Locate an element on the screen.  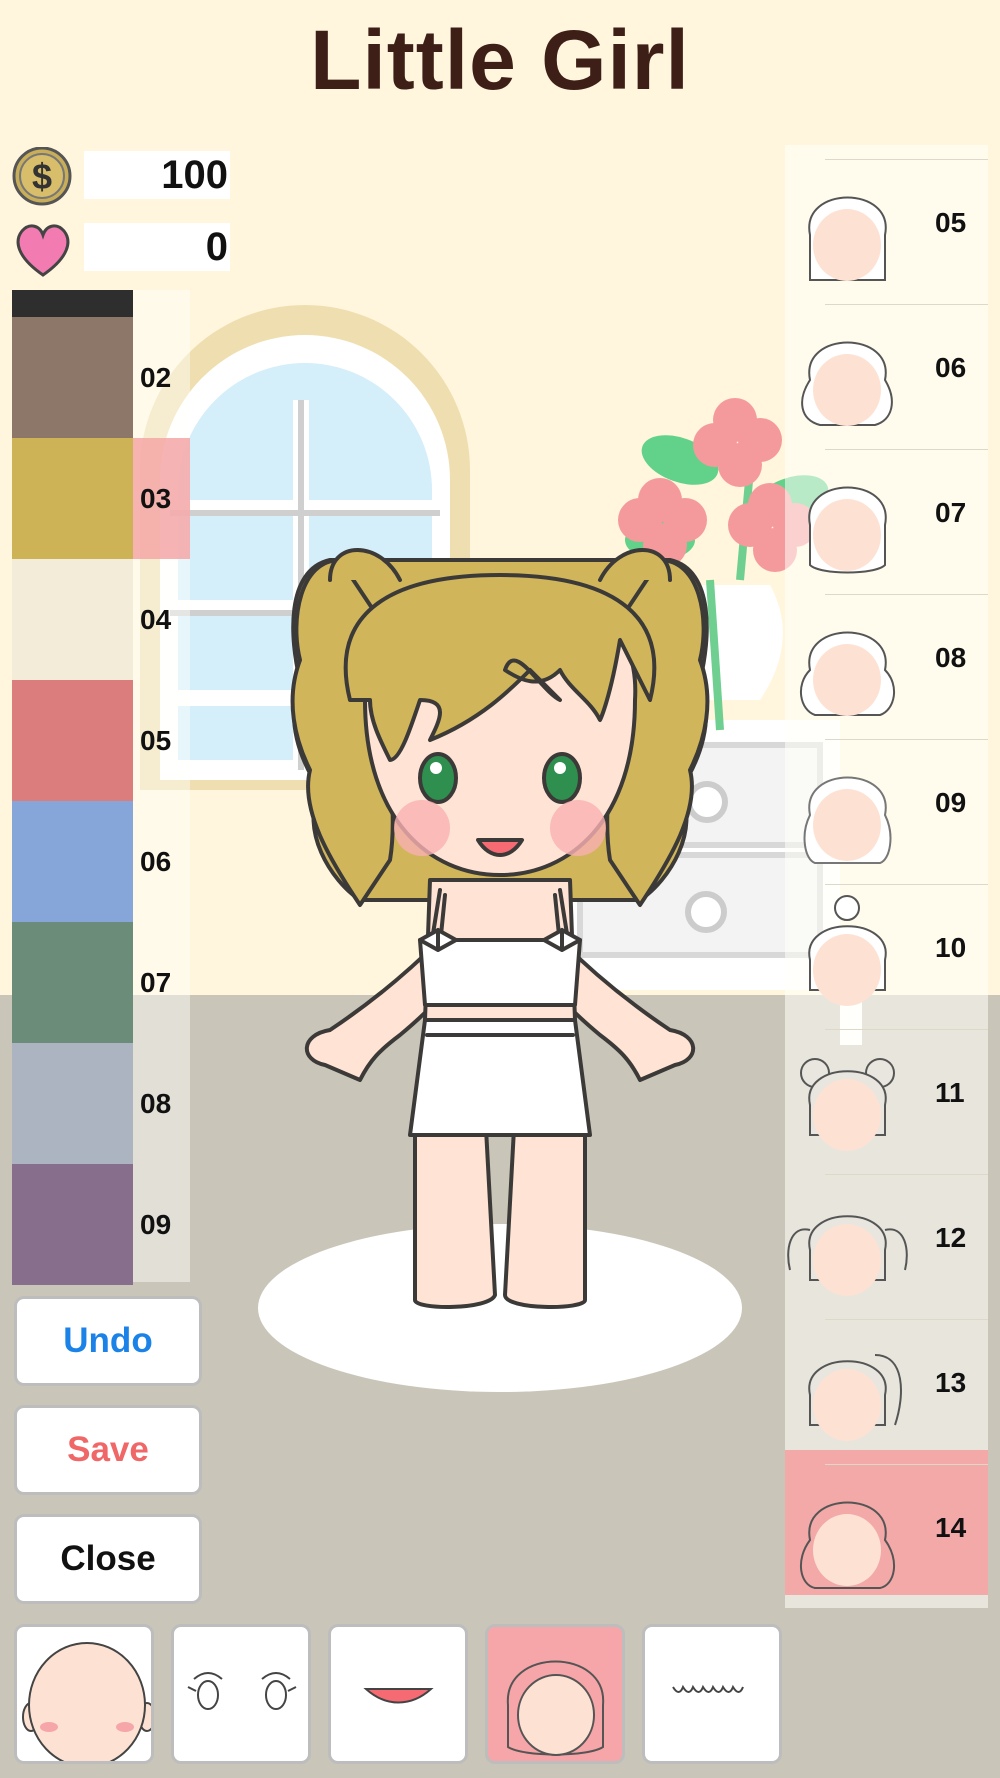
top-garment is located at coordinates (500, 972).